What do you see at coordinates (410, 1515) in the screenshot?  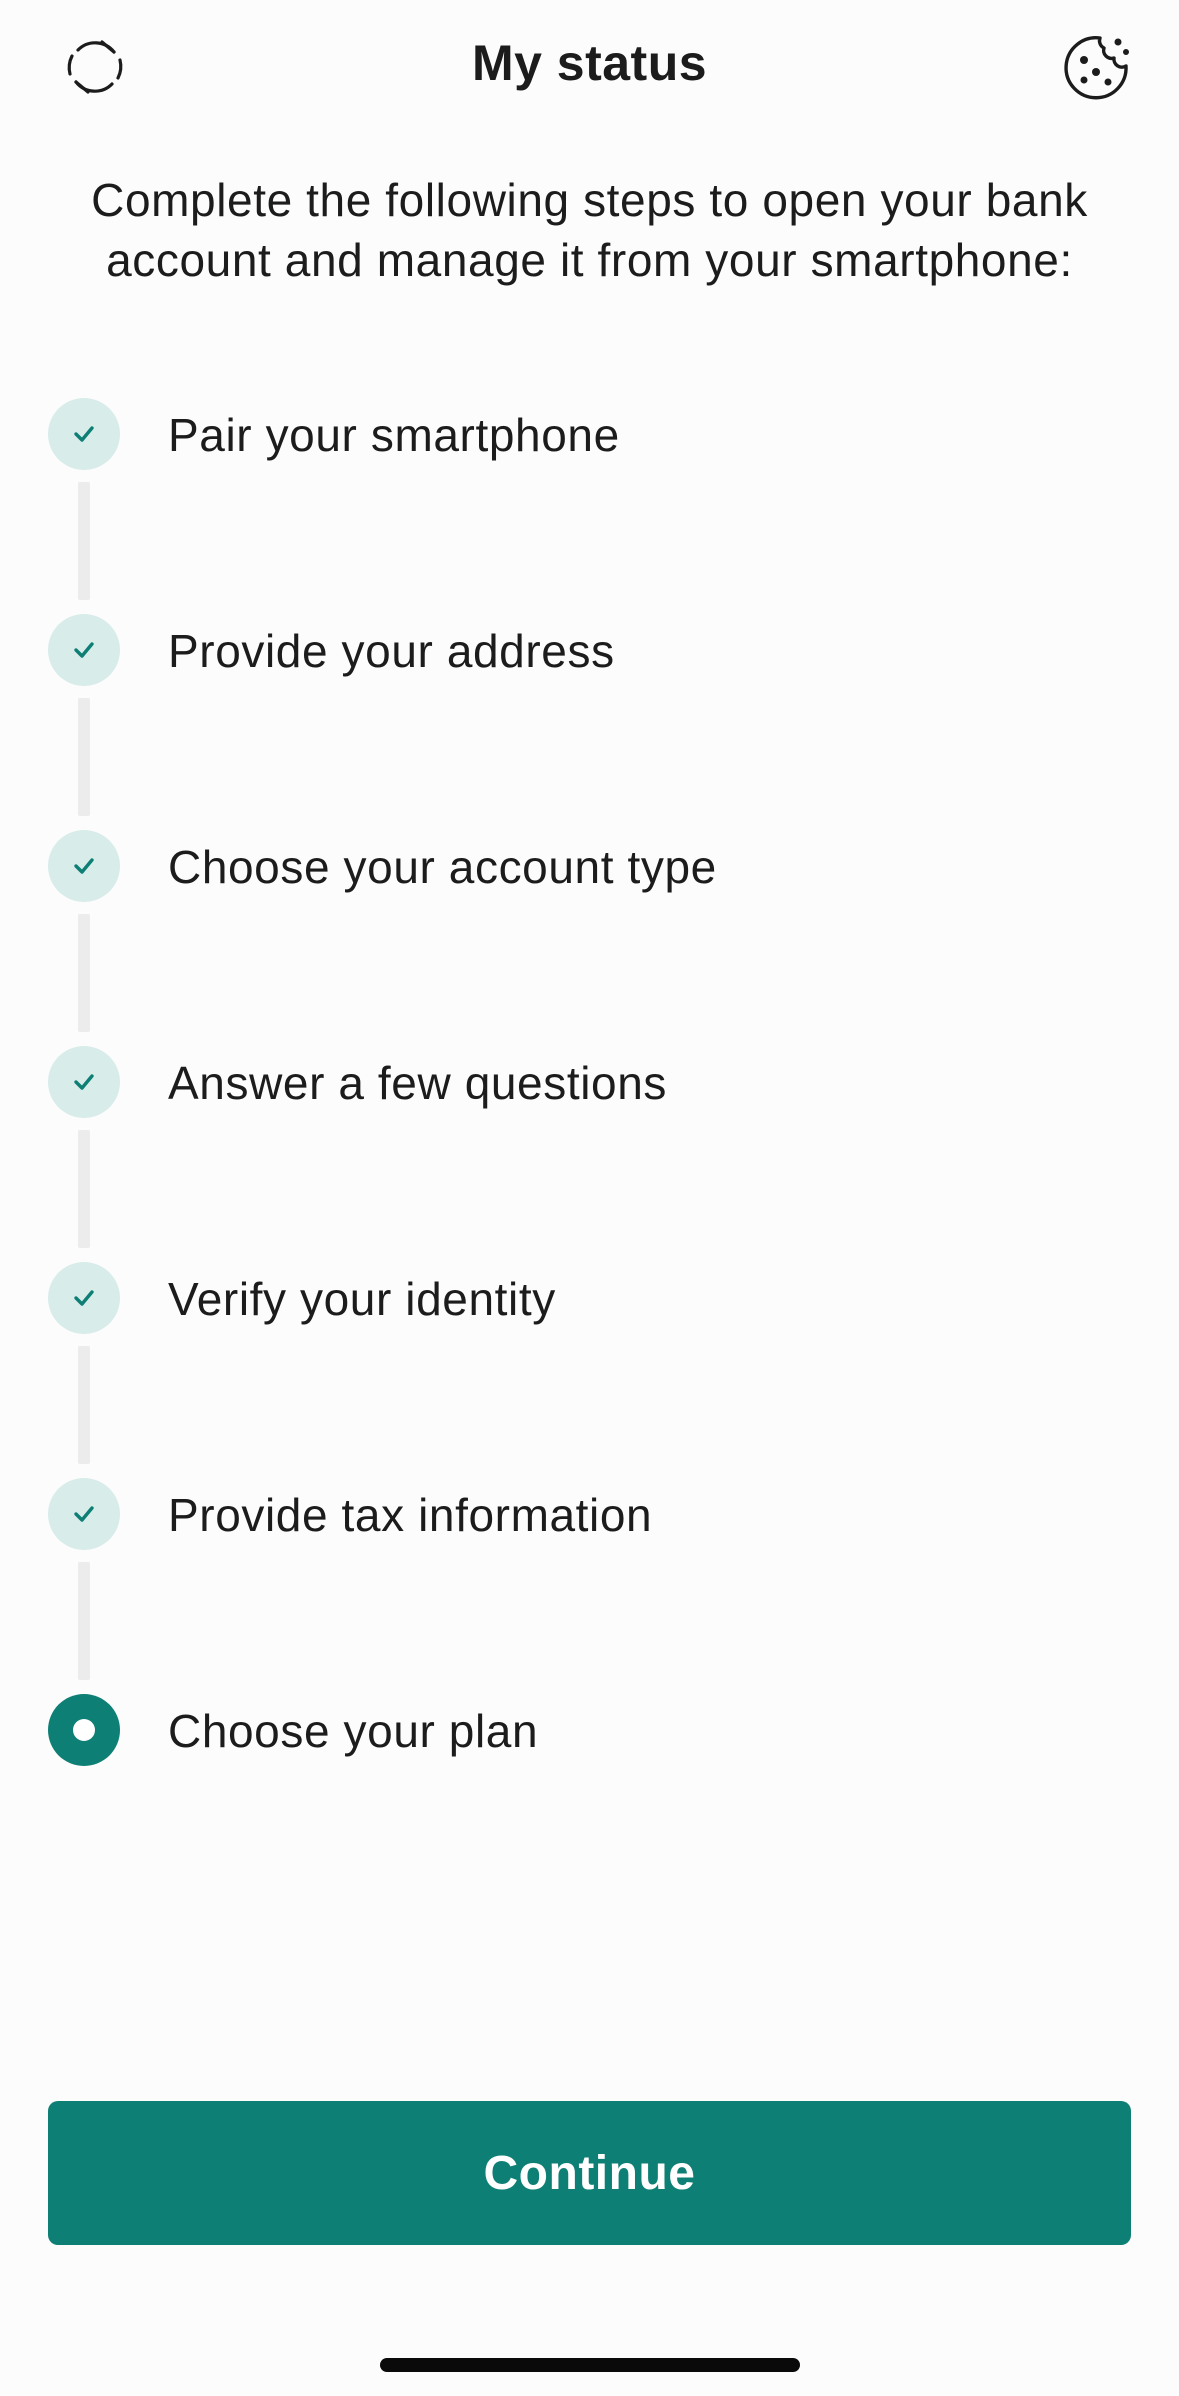 I see `step-label: Provide tax information` at bounding box center [410, 1515].